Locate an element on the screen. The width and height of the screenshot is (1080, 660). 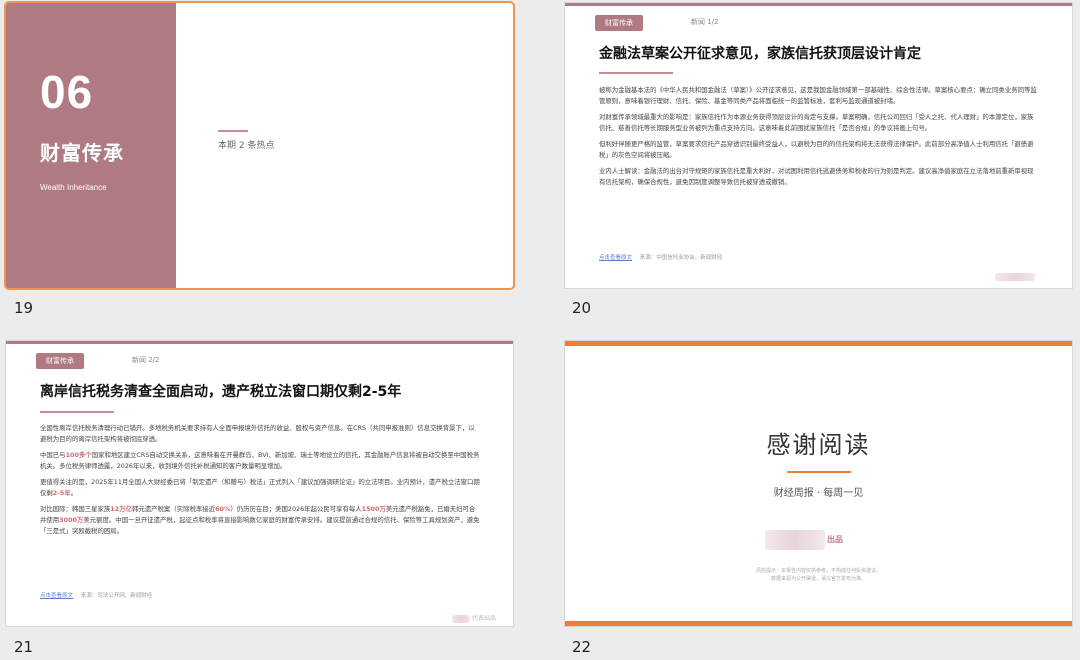
section-subtitle: Wealth Inheritance is located at coordinates (73, 187).